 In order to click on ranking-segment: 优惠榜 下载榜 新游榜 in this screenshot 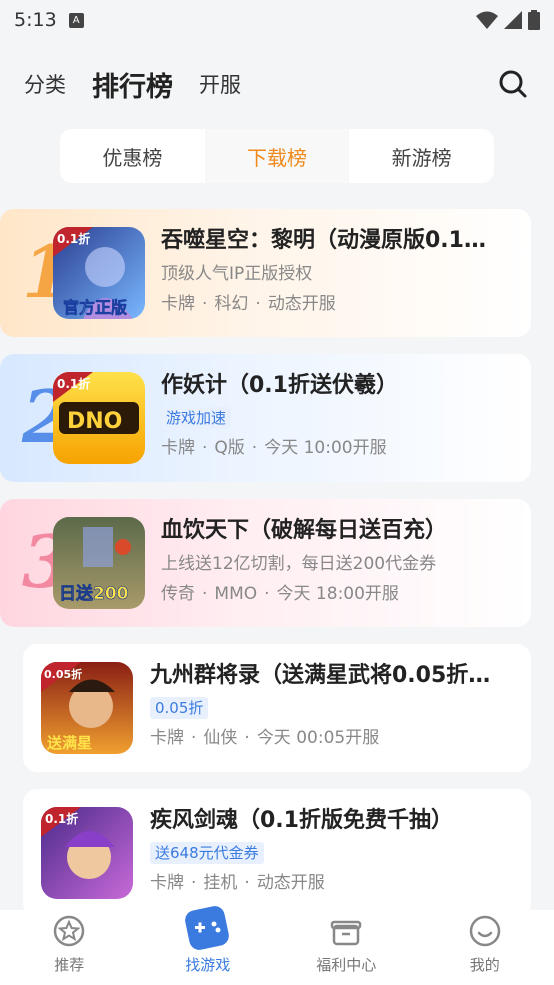, I will do `click(277, 156)`.